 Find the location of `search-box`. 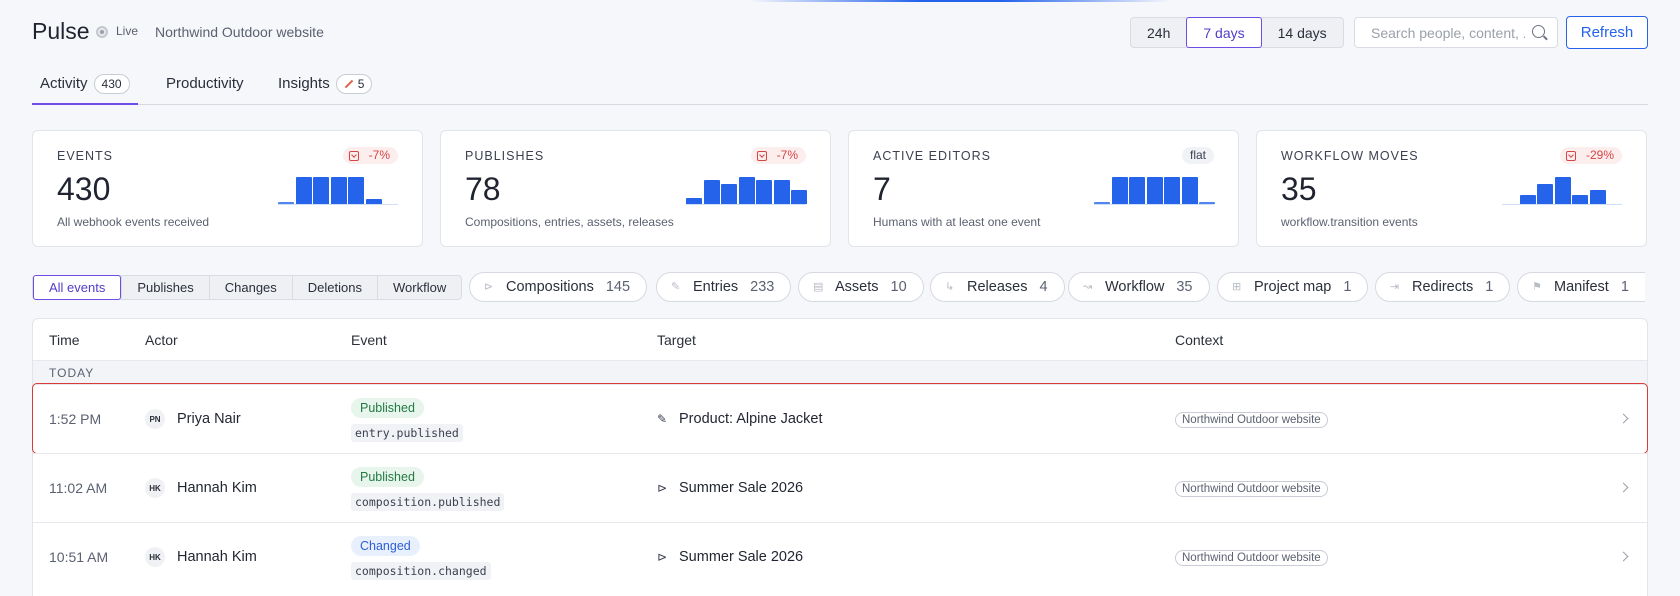

search-box is located at coordinates (1456, 32).